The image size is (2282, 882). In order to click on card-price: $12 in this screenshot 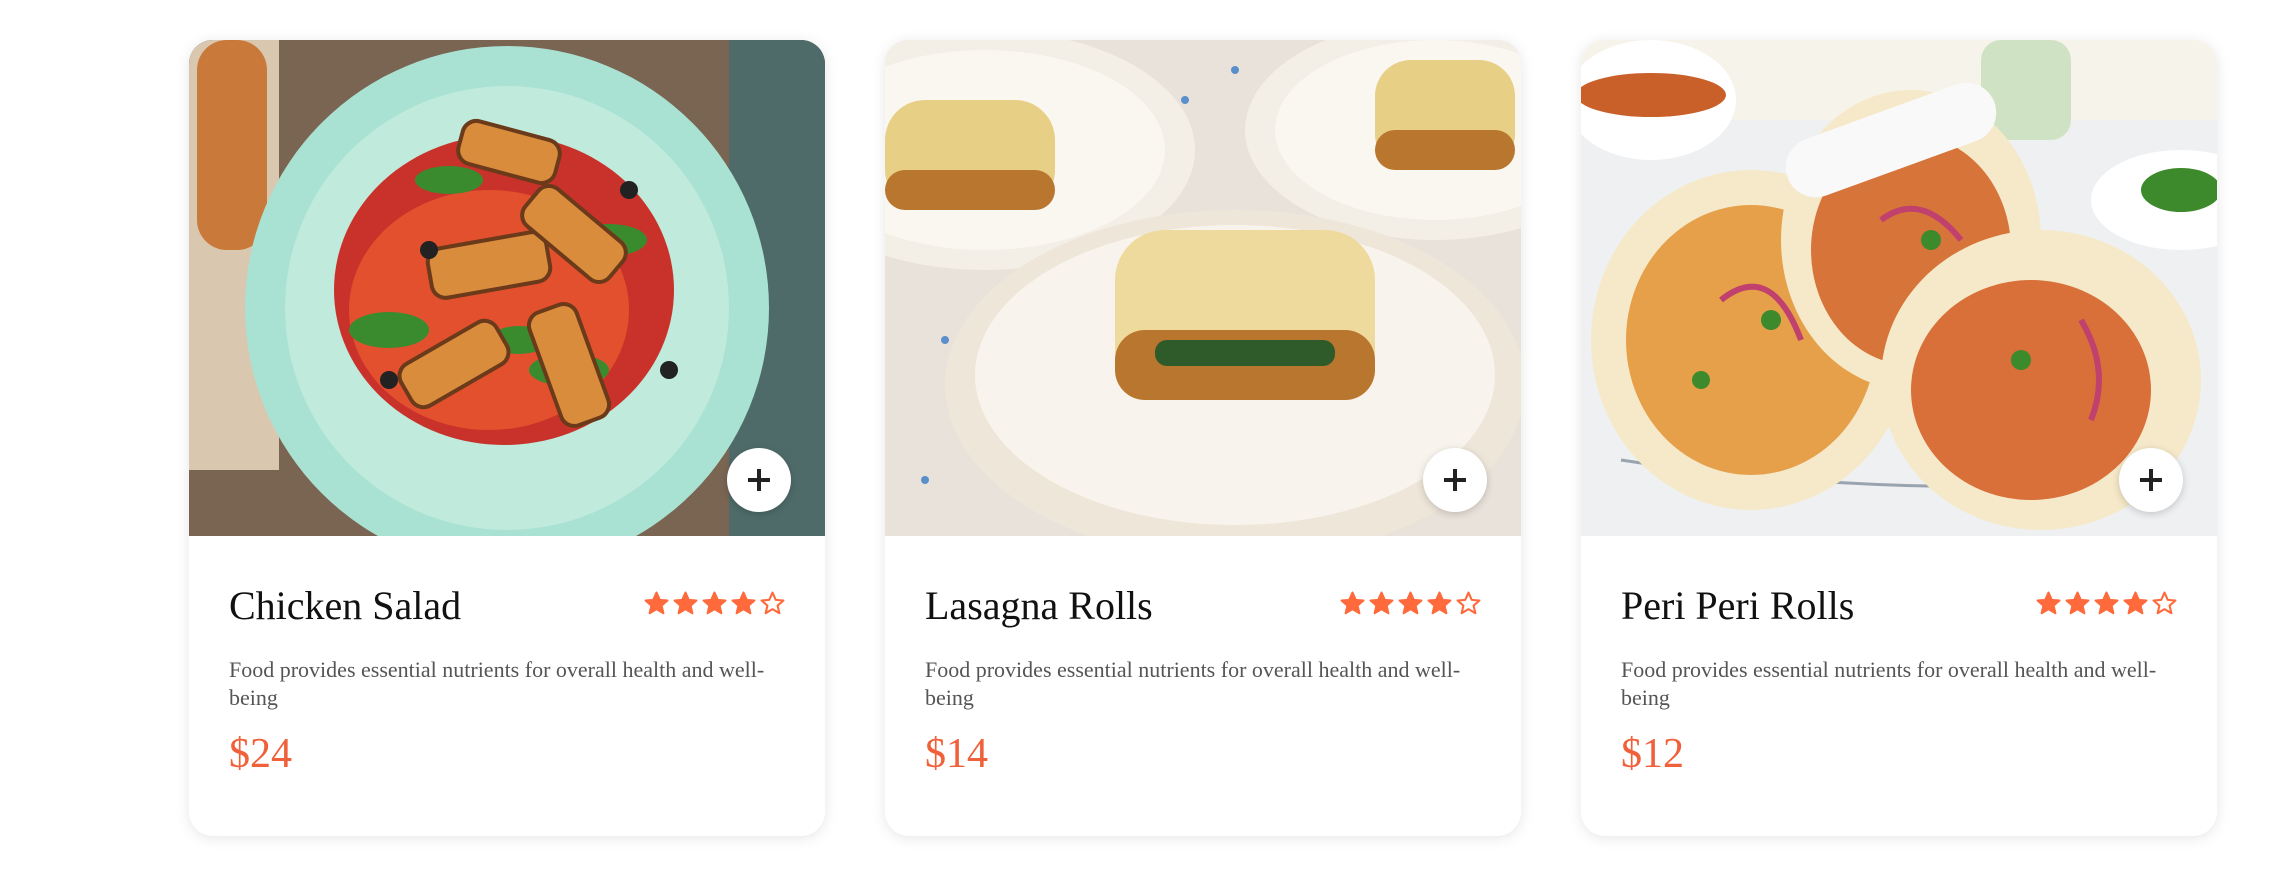, I will do `click(1652, 754)`.